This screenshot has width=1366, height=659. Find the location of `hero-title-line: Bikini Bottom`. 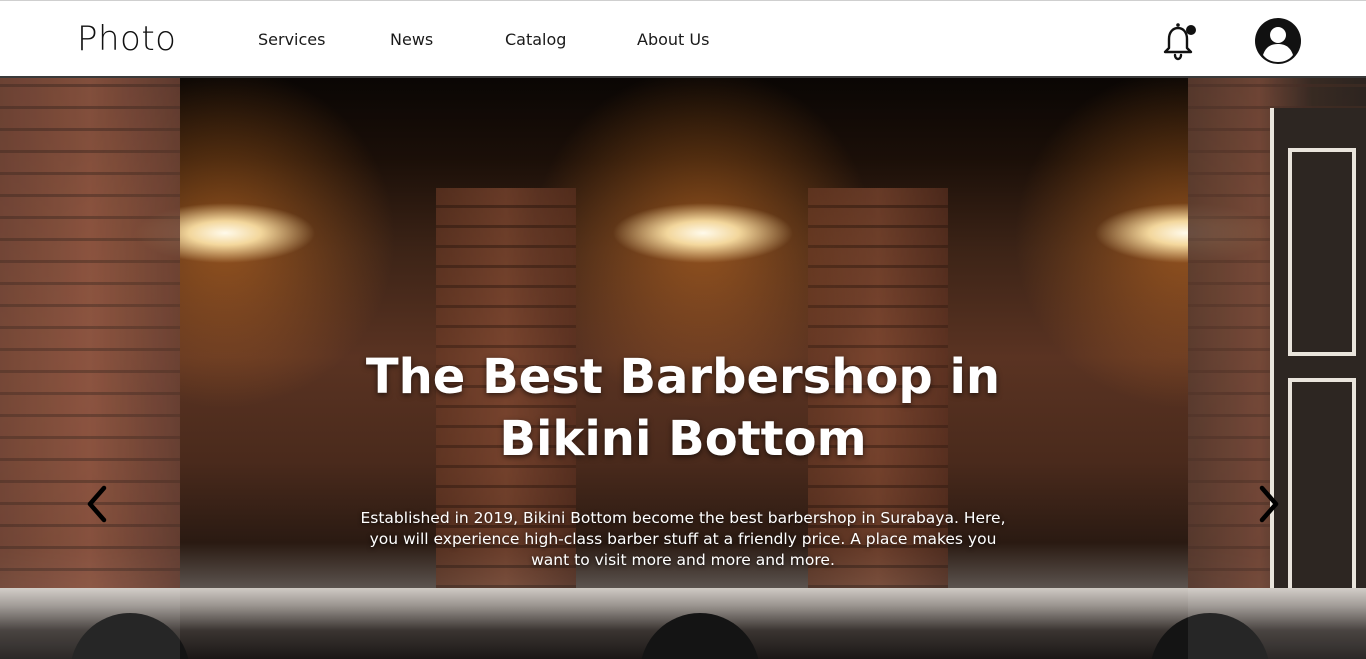

hero-title-line: Bikini Bottom is located at coordinates (683, 439).